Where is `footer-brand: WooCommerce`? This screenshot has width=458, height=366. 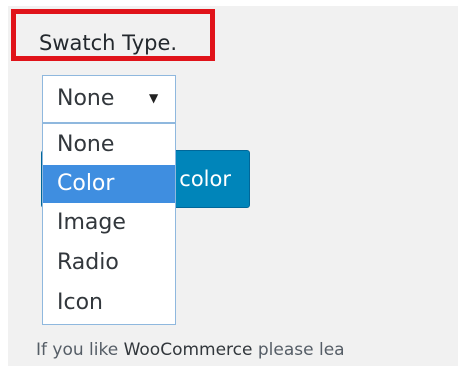 footer-brand: WooCommerce is located at coordinates (188, 350).